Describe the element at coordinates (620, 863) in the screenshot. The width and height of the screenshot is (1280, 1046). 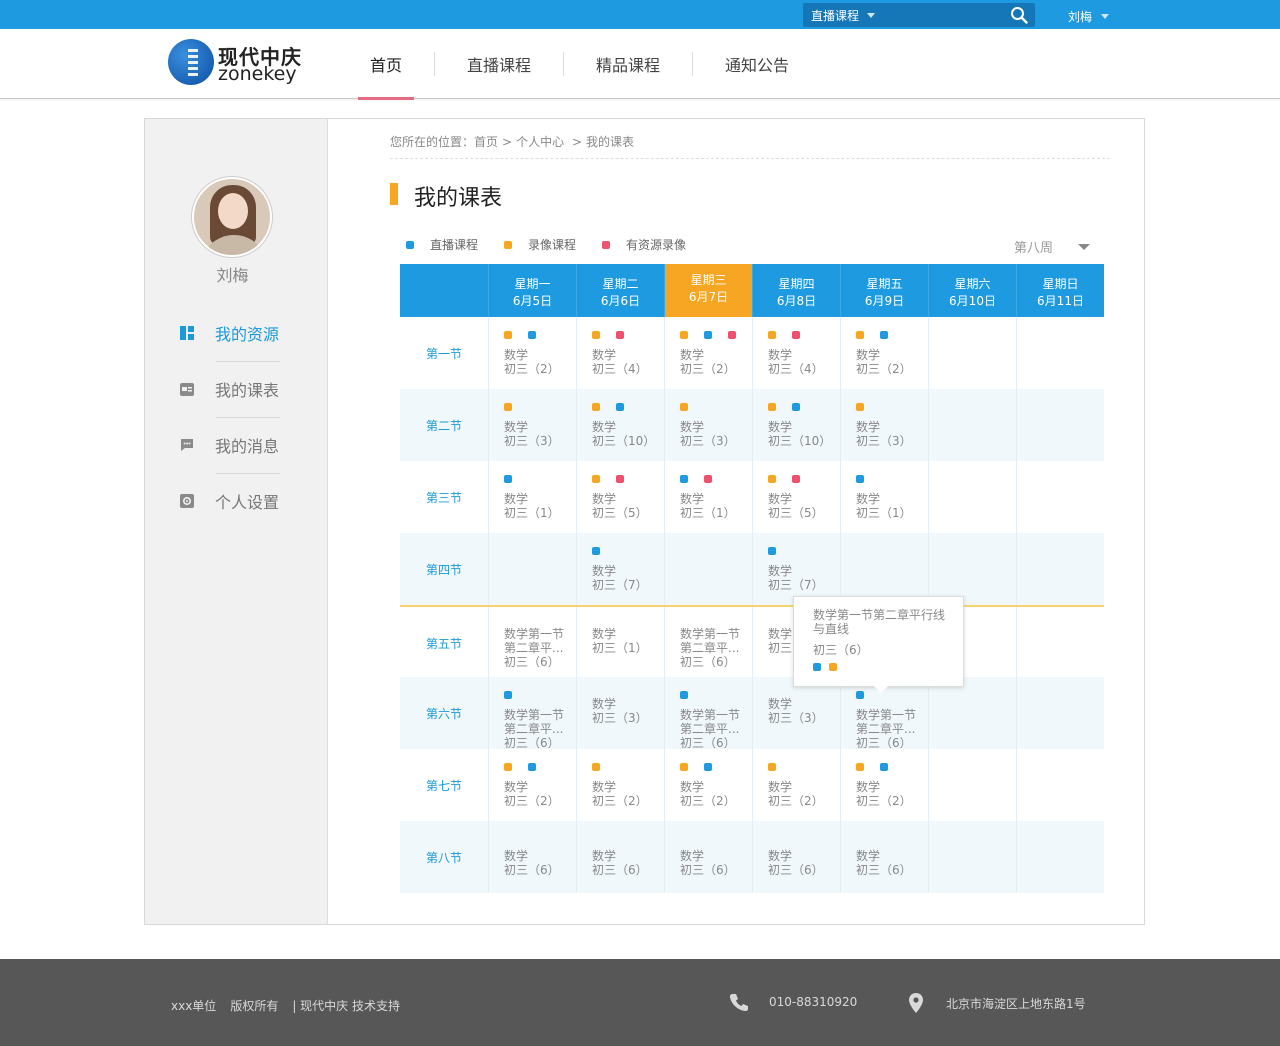
I see `course-text: 数学 初三（6）` at that location.